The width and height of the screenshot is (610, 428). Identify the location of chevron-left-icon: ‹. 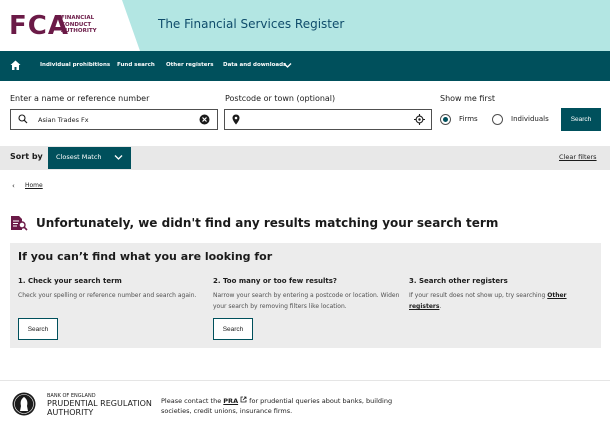
(13, 186).